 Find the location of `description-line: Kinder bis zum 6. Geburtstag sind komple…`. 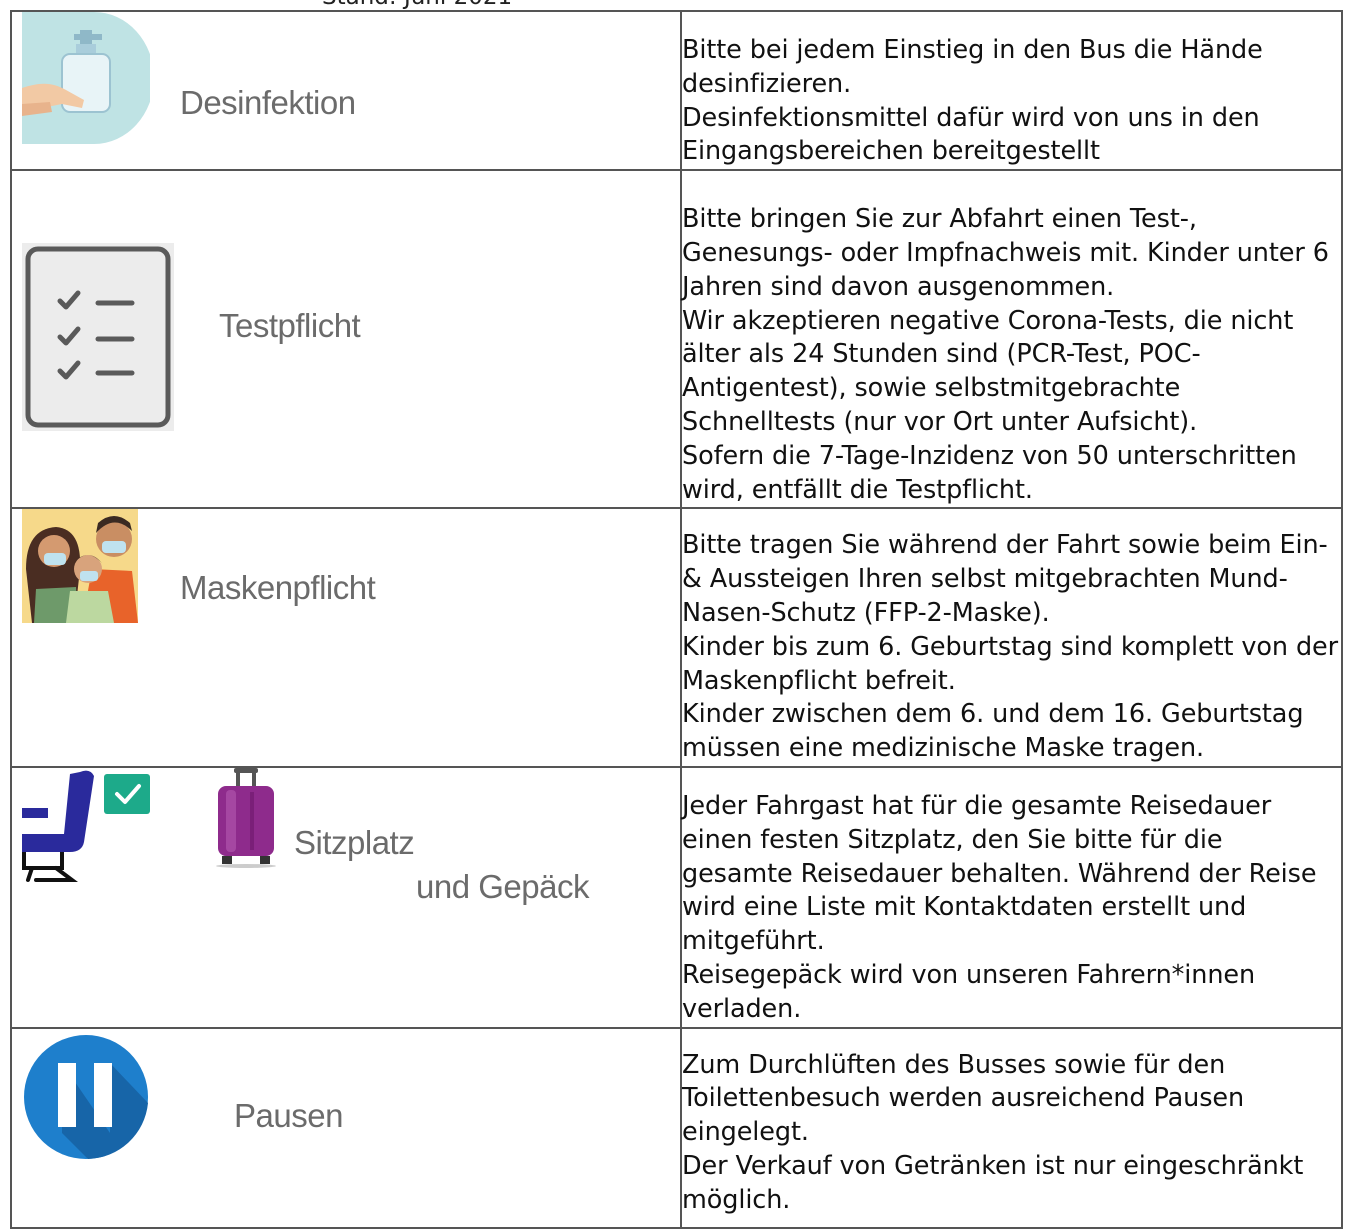

description-line: Kinder bis zum 6. Geburtstag sind komple… is located at coordinates (1010, 663).